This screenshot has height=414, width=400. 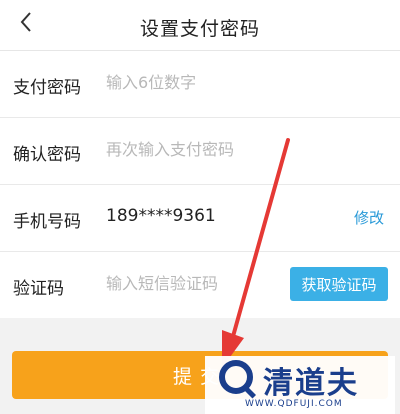 What do you see at coordinates (339, 284) in the screenshot?
I see `get-code-button: 获取验证码` at bounding box center [339, 284].